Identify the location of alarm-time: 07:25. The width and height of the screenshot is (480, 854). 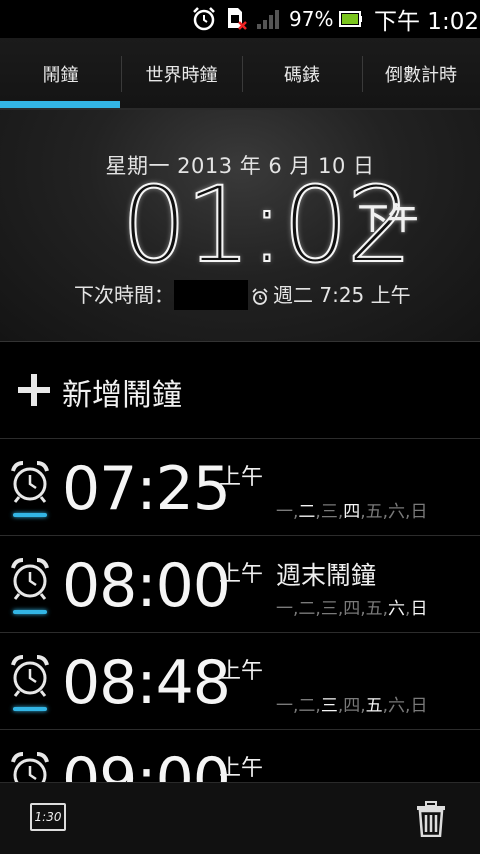
(146, 489).